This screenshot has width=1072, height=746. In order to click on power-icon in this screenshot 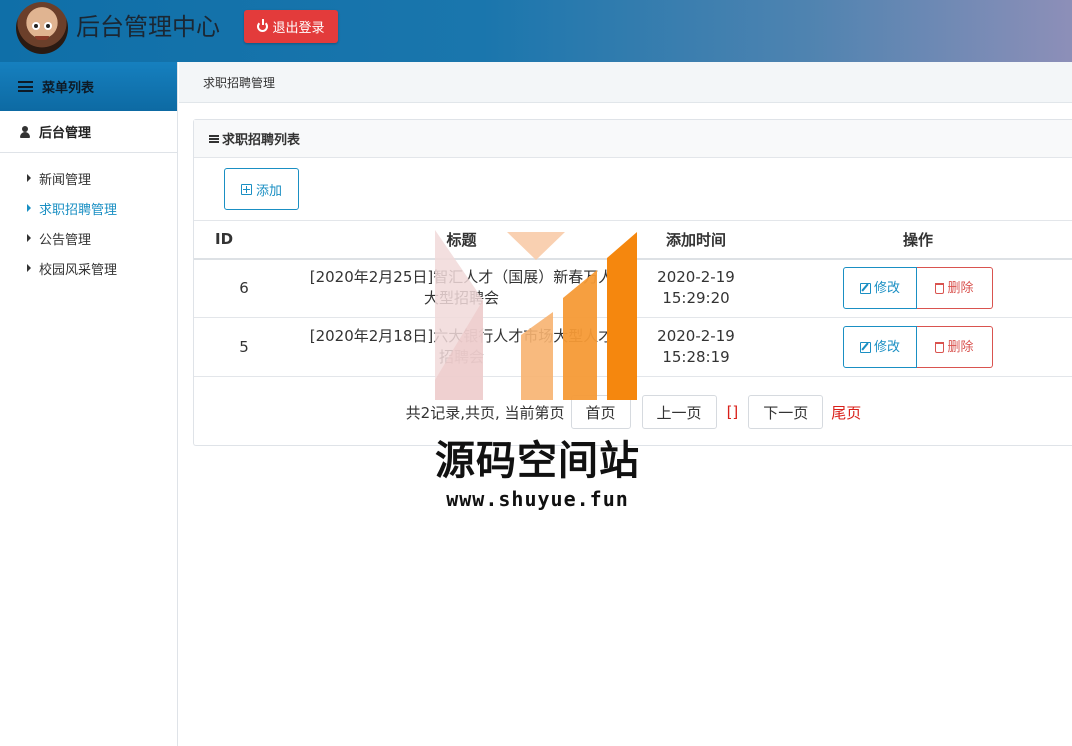, I will do `click(263, 25)`.